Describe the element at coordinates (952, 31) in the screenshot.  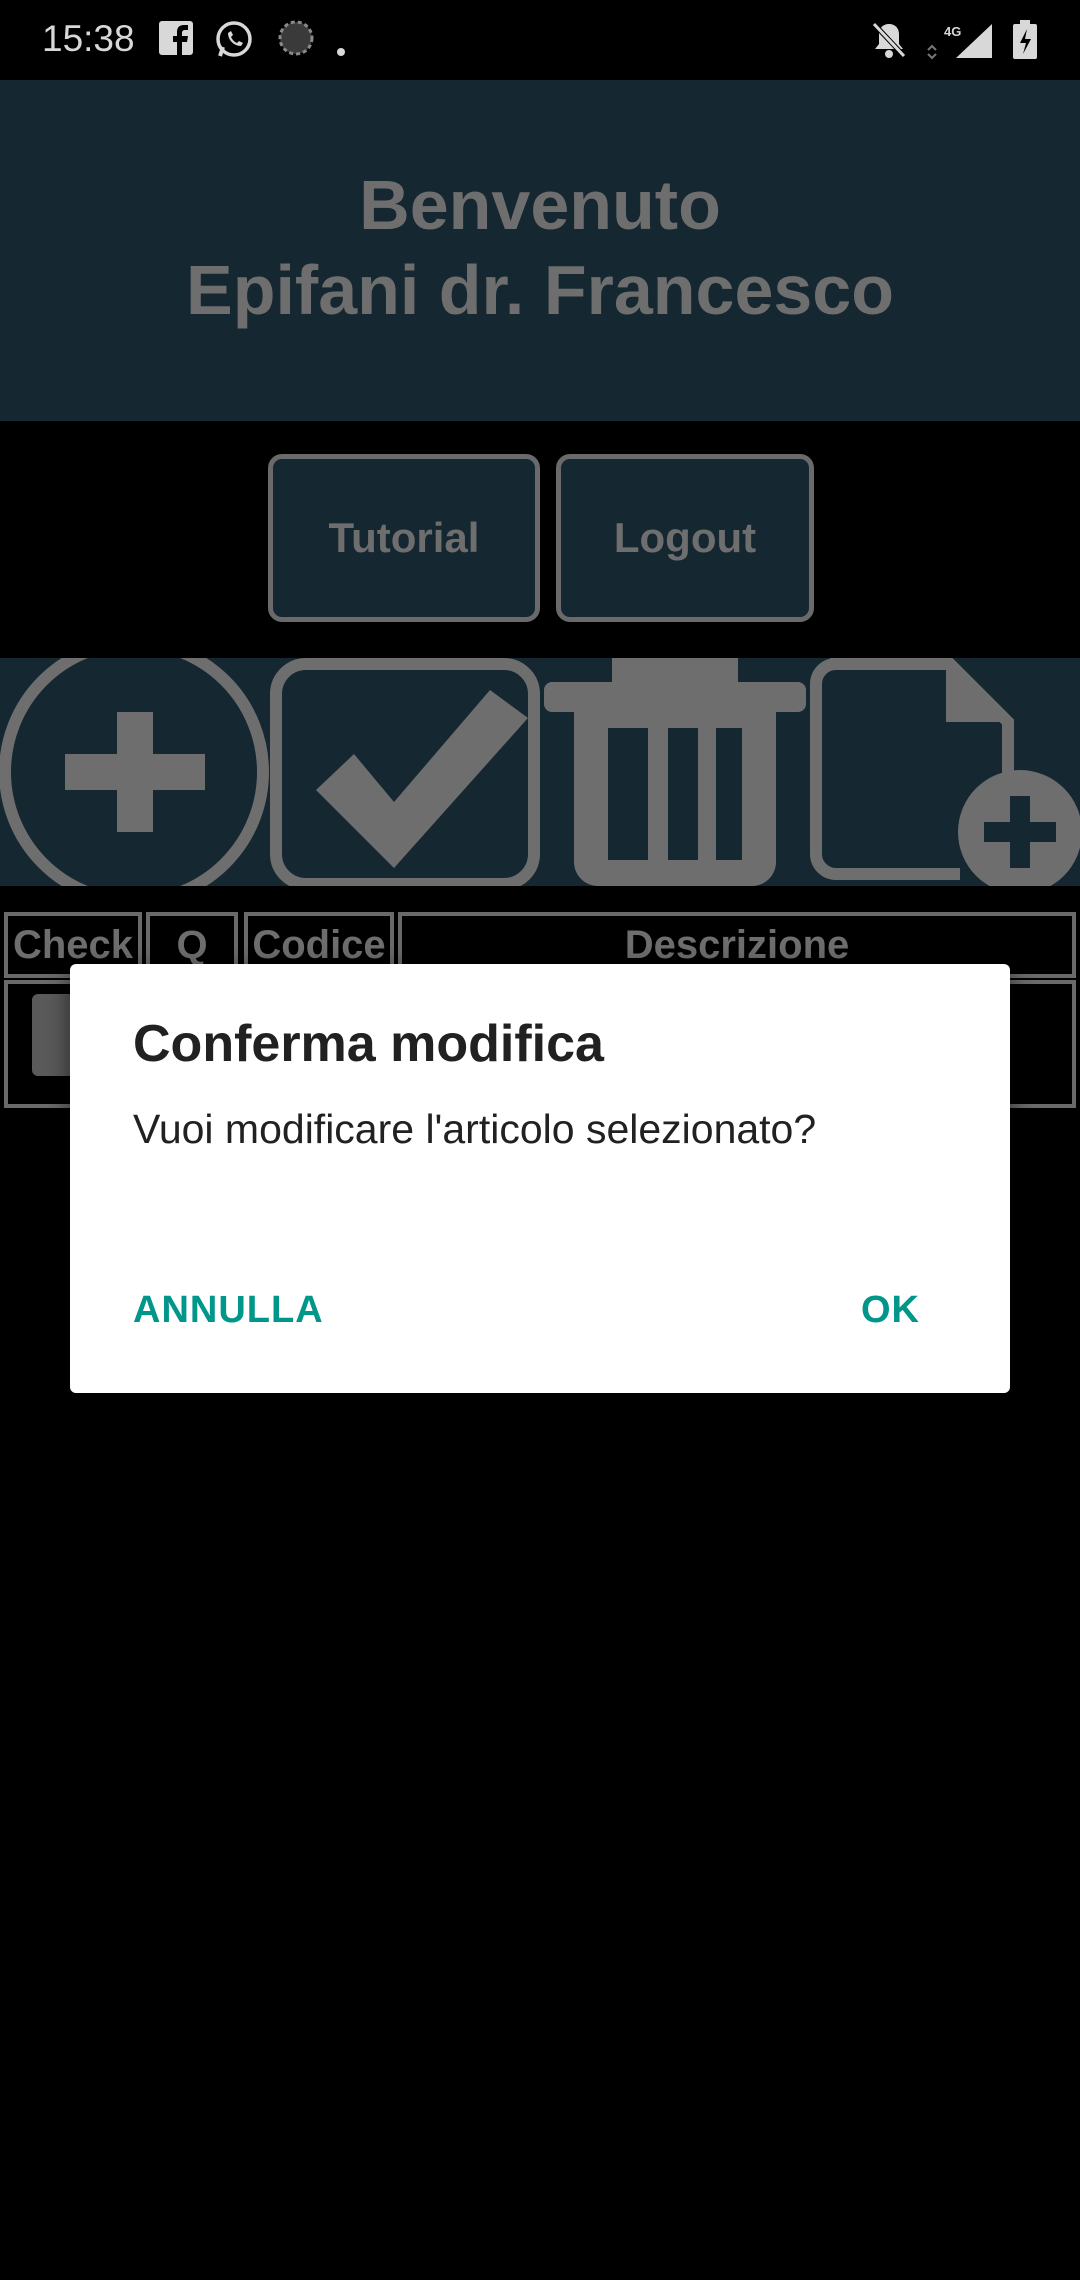
I see `svg-text: 4G` at that location.